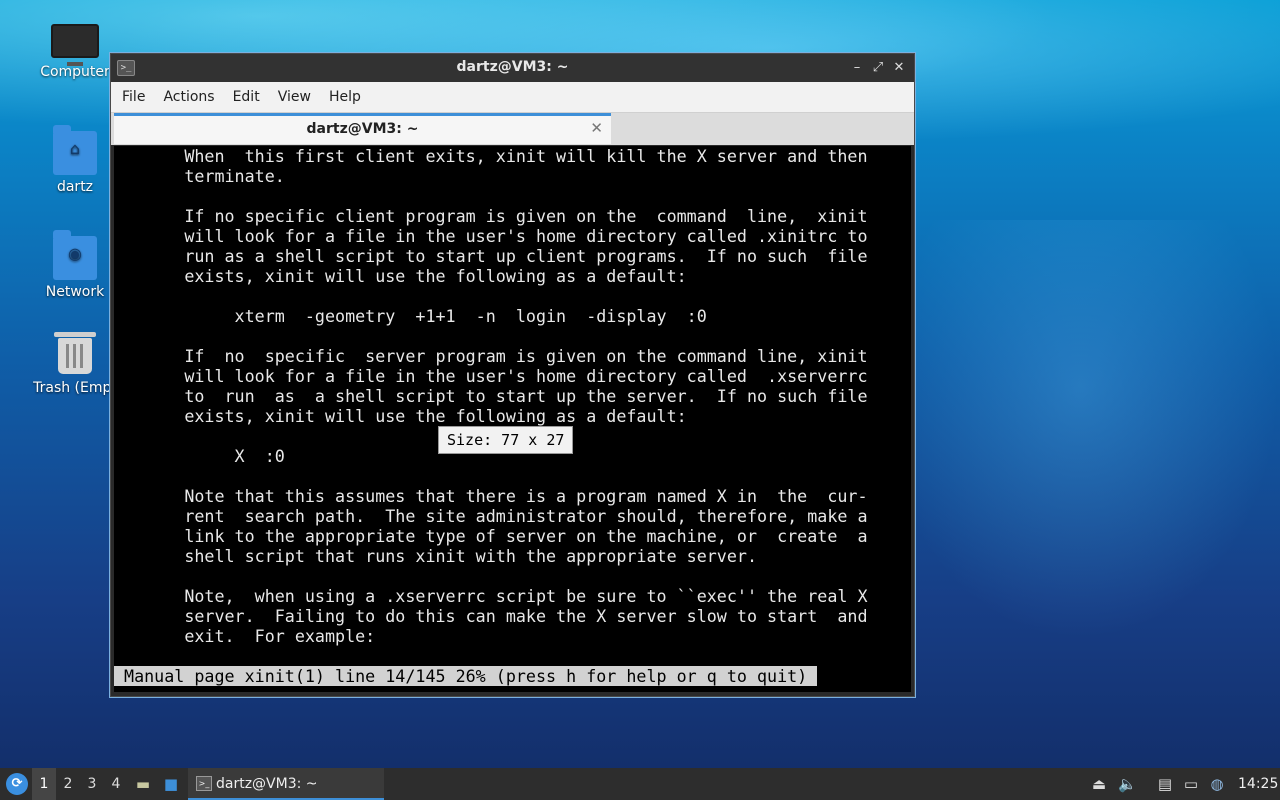 The height and width of the screenshot is (800, 1280). What do you see at coordinates (75, 255) in the screenshot?
I see `network-folder-icon: ◉` at bounding box center [75, 255].